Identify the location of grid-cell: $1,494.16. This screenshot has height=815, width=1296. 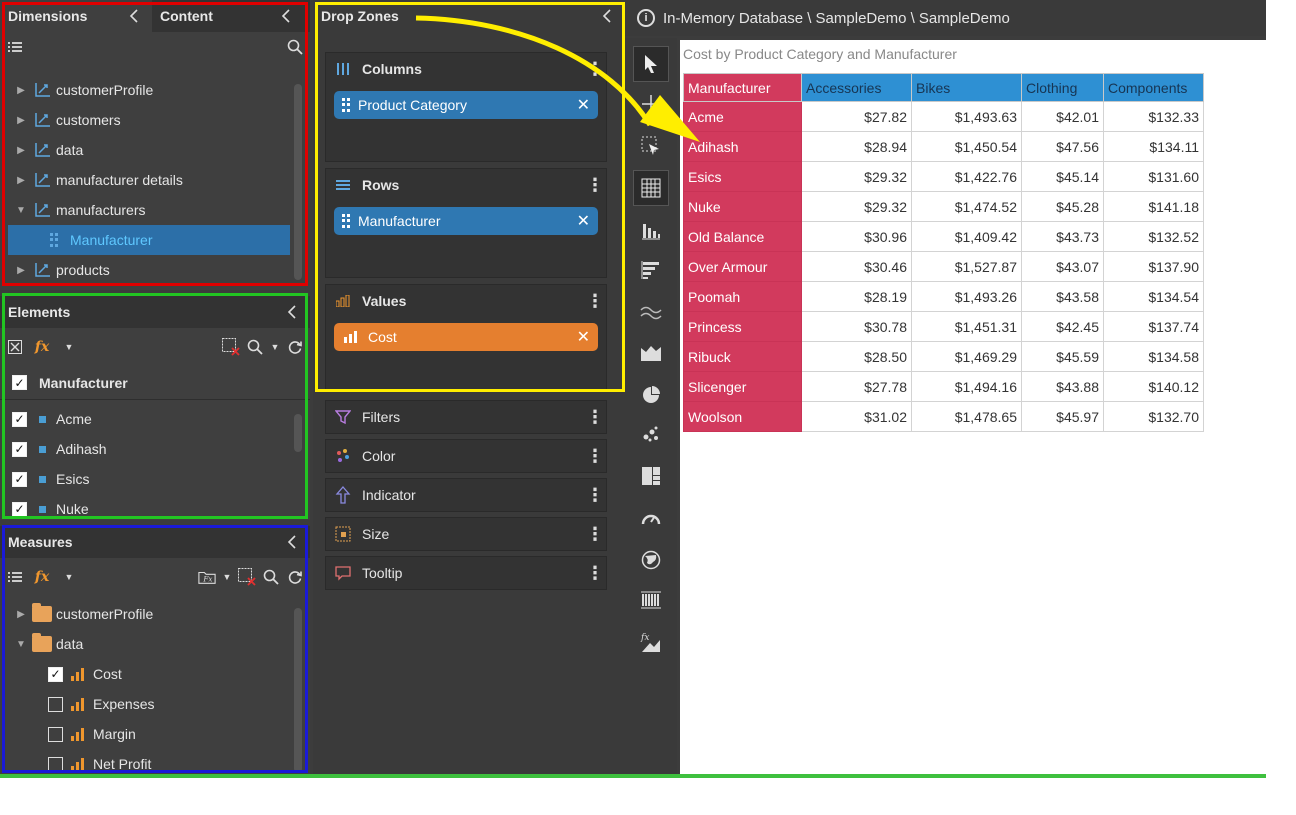
(966, 386).